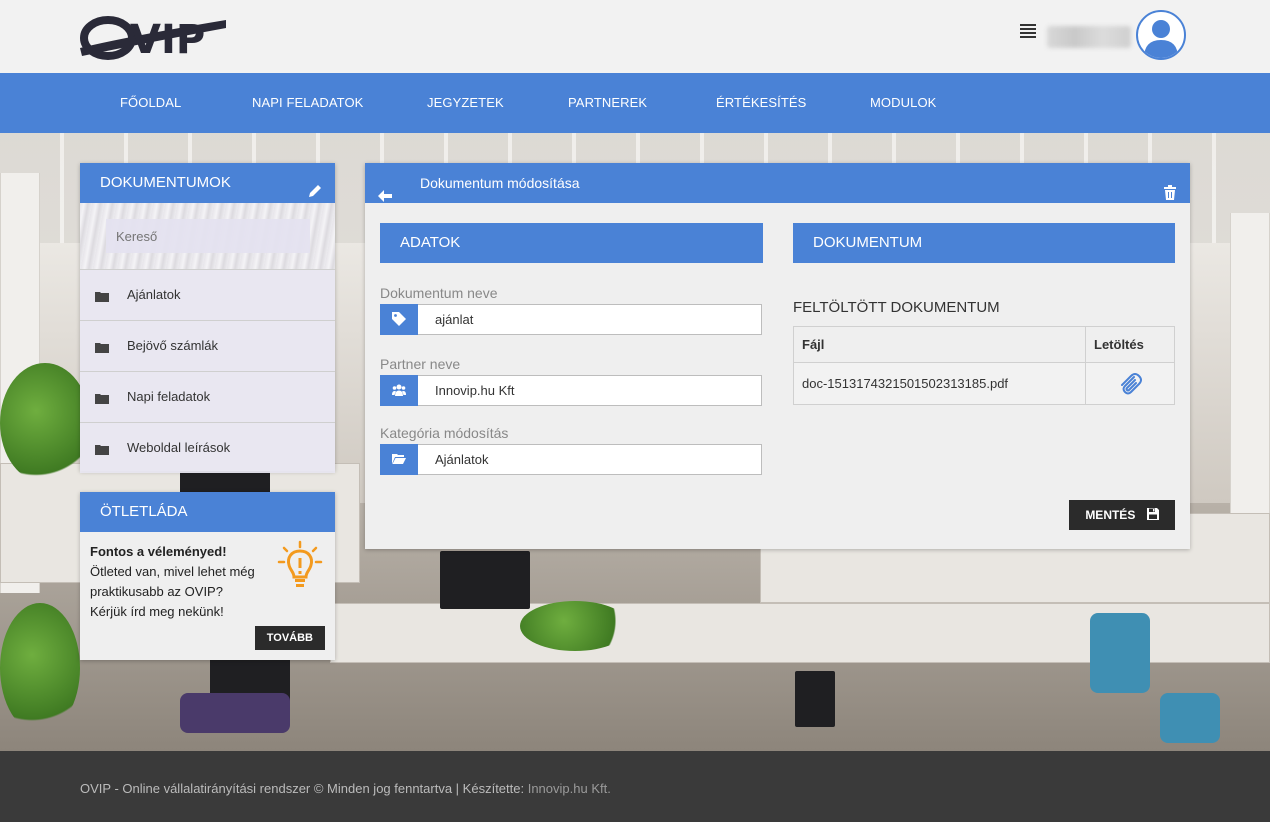  I want to click on nav-item-partnerek: Partnerek, so click(607, 103).